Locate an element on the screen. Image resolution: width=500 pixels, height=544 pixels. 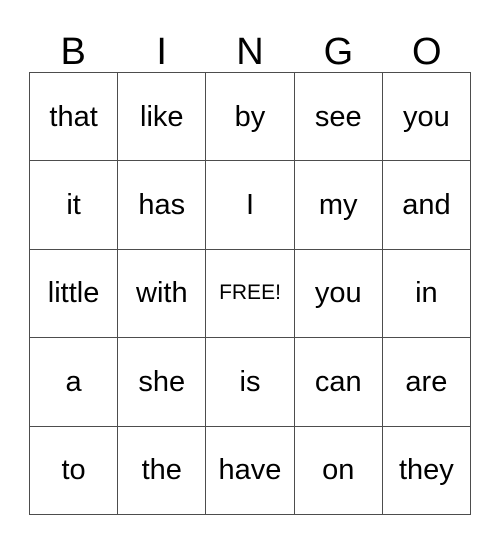
bingo-cell-label: is is located at coordinates (250, 381).